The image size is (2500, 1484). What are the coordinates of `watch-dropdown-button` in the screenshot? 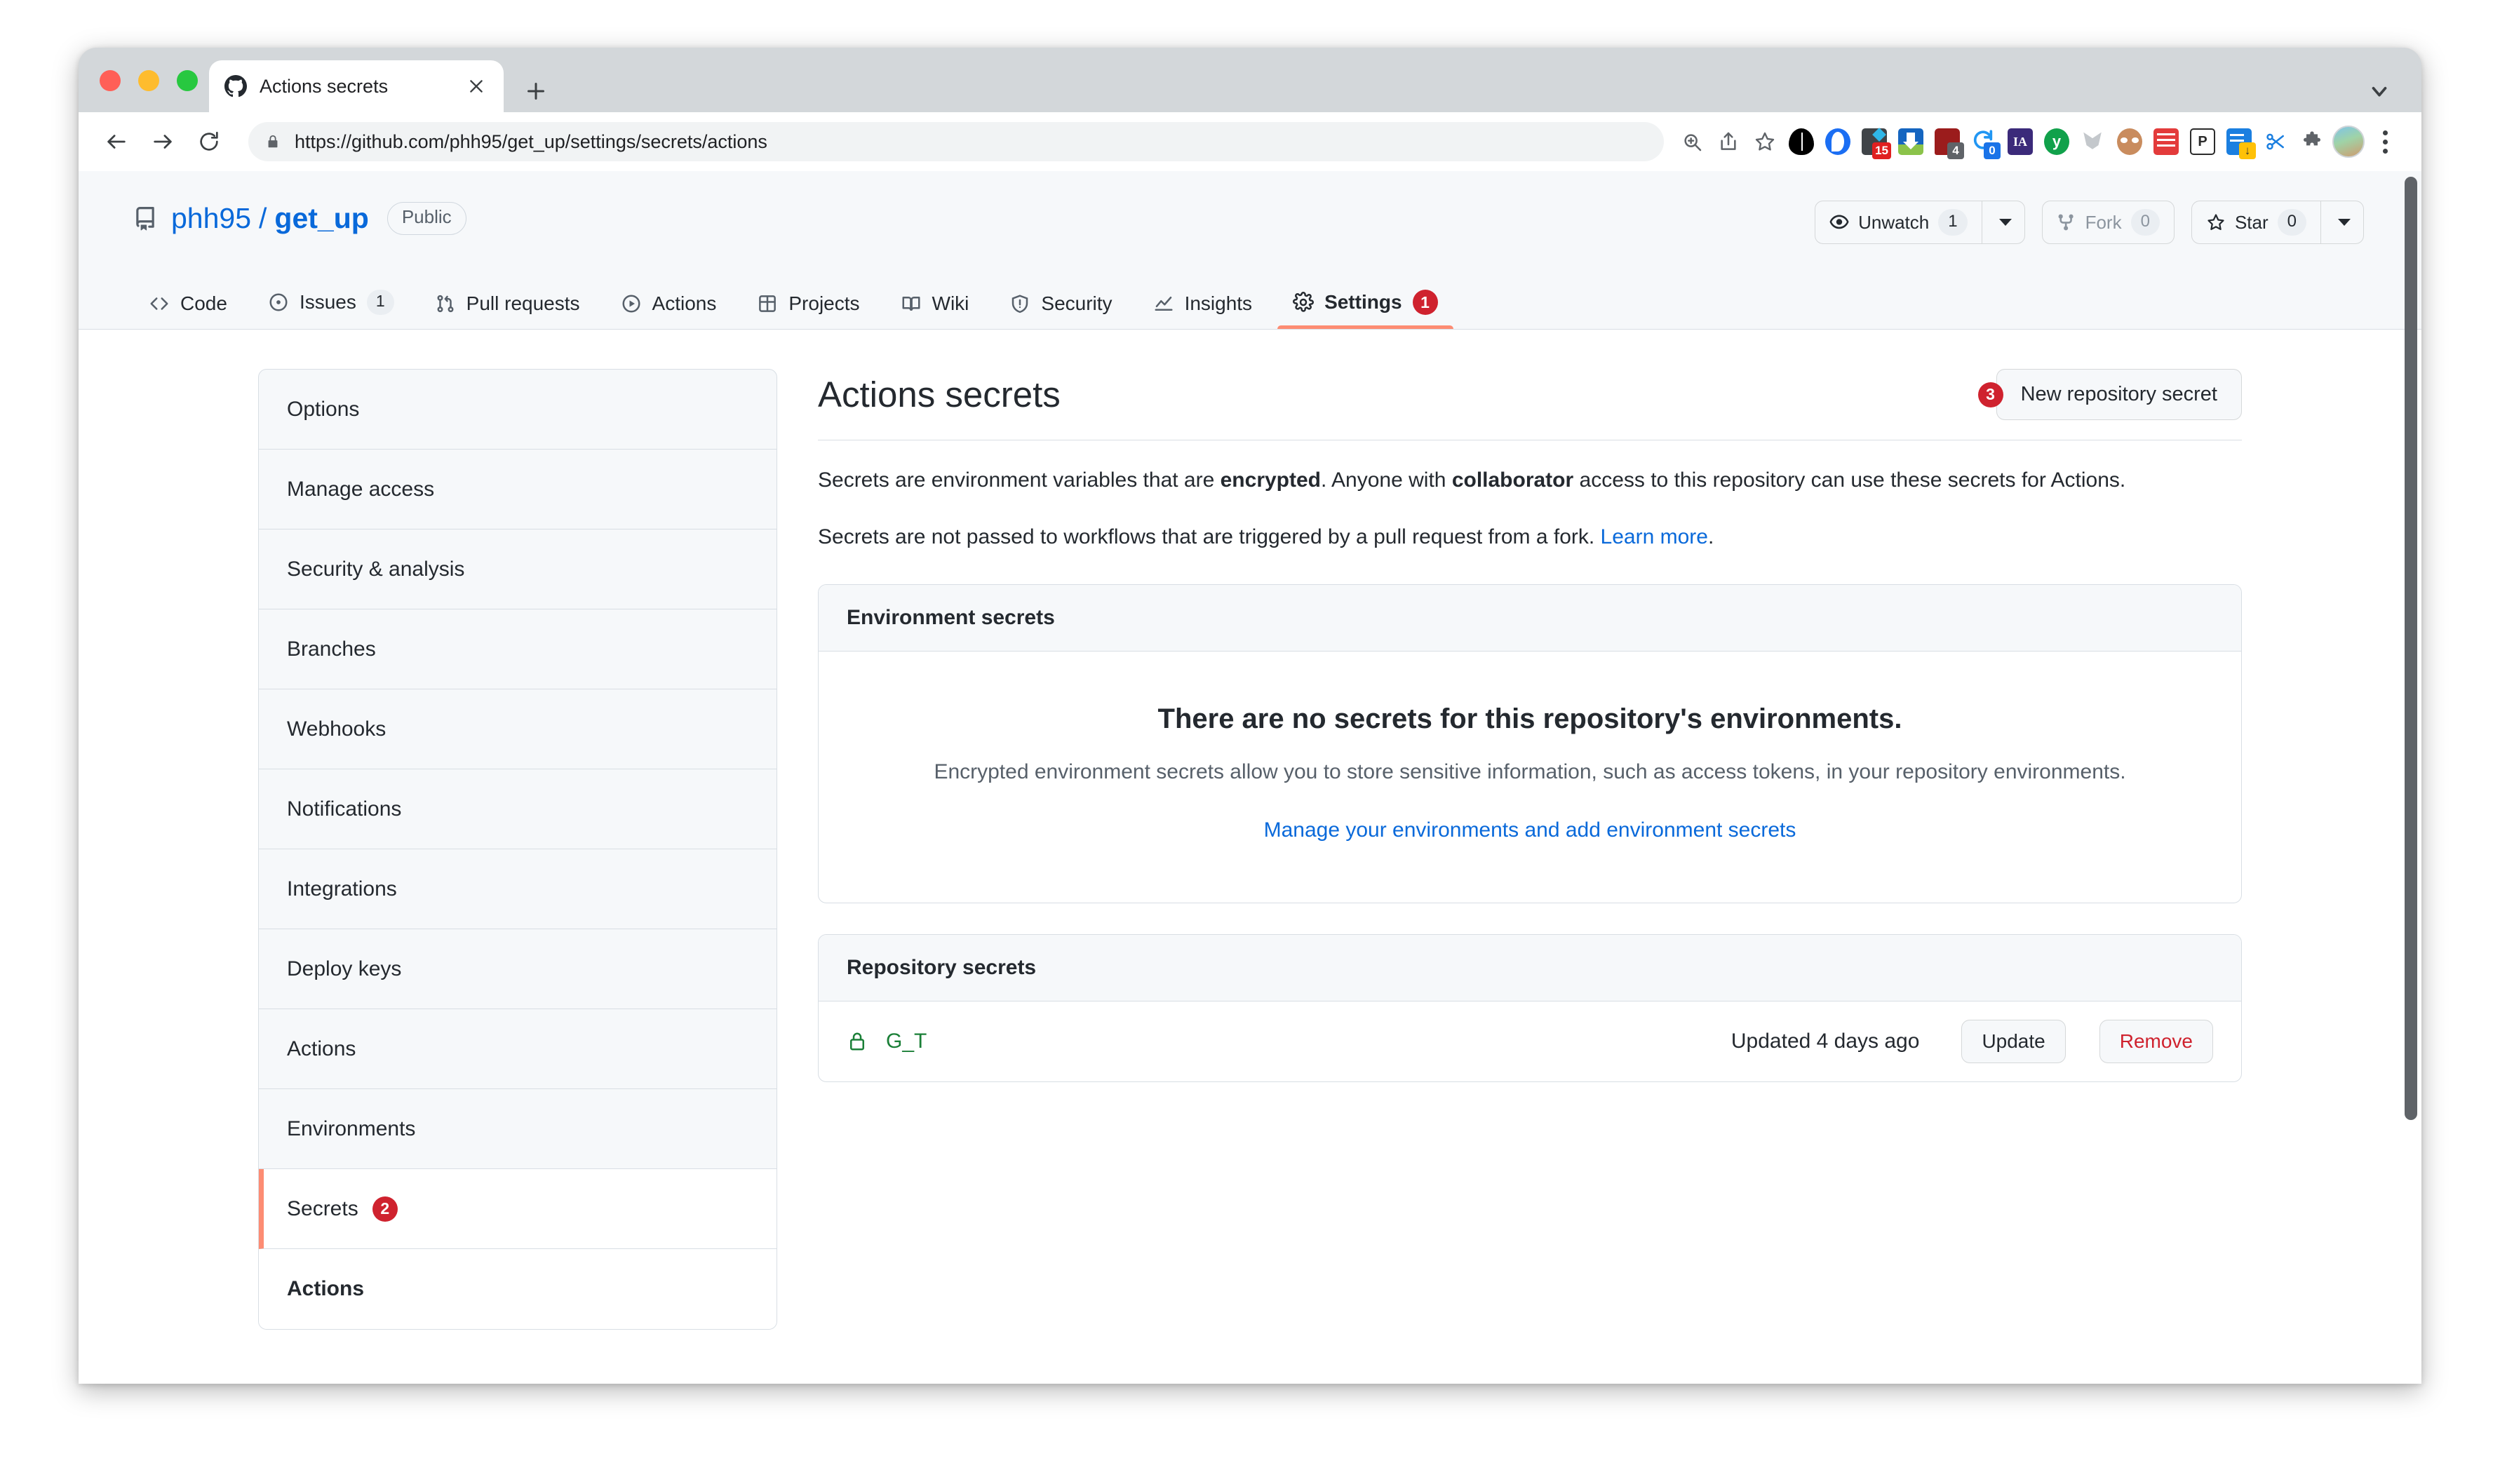 It's located at (2003, 223).